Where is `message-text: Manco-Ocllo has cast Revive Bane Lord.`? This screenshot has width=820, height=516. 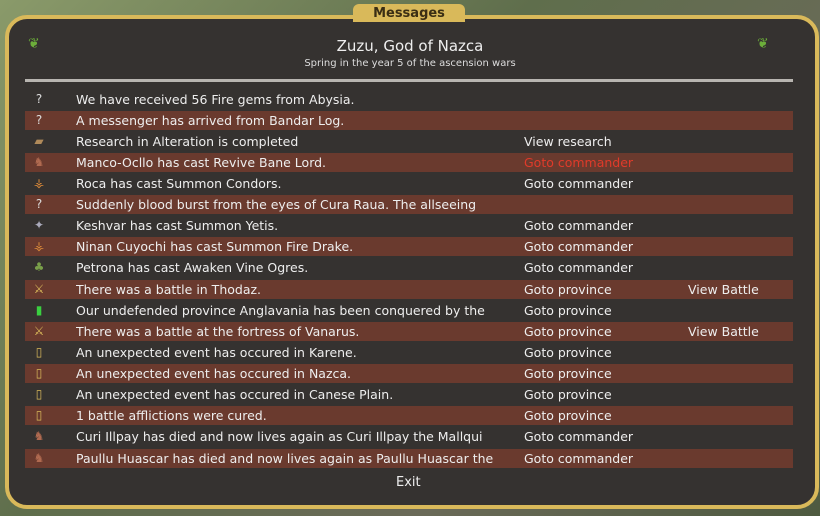 message-text: Manco-Ocllo has cast Revive Bane Lord. is located at coordinates (201, 162).